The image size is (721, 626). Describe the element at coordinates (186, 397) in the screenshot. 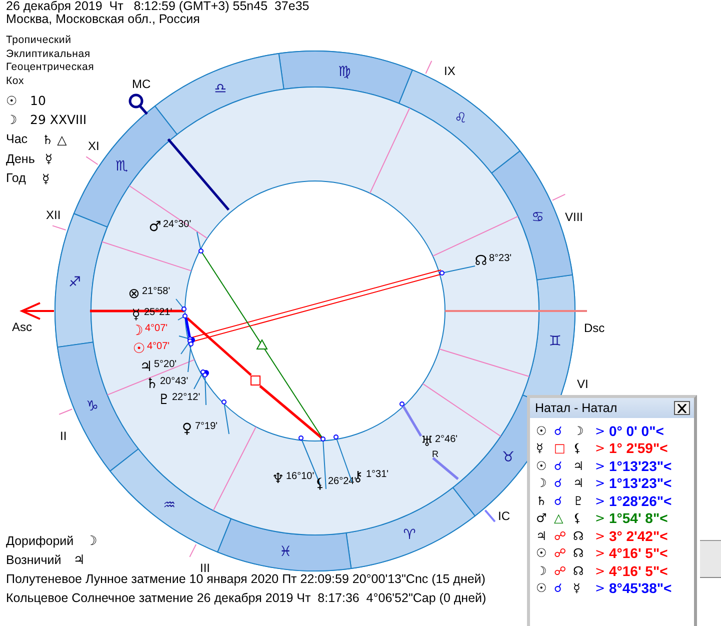

I see `planet-degree: 22°12'` at that location.